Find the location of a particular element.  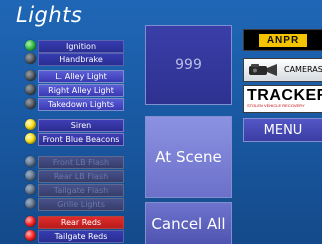

light-row-front-blue-beacons: Front Blue Beacons is located at coordinates (73, 139).